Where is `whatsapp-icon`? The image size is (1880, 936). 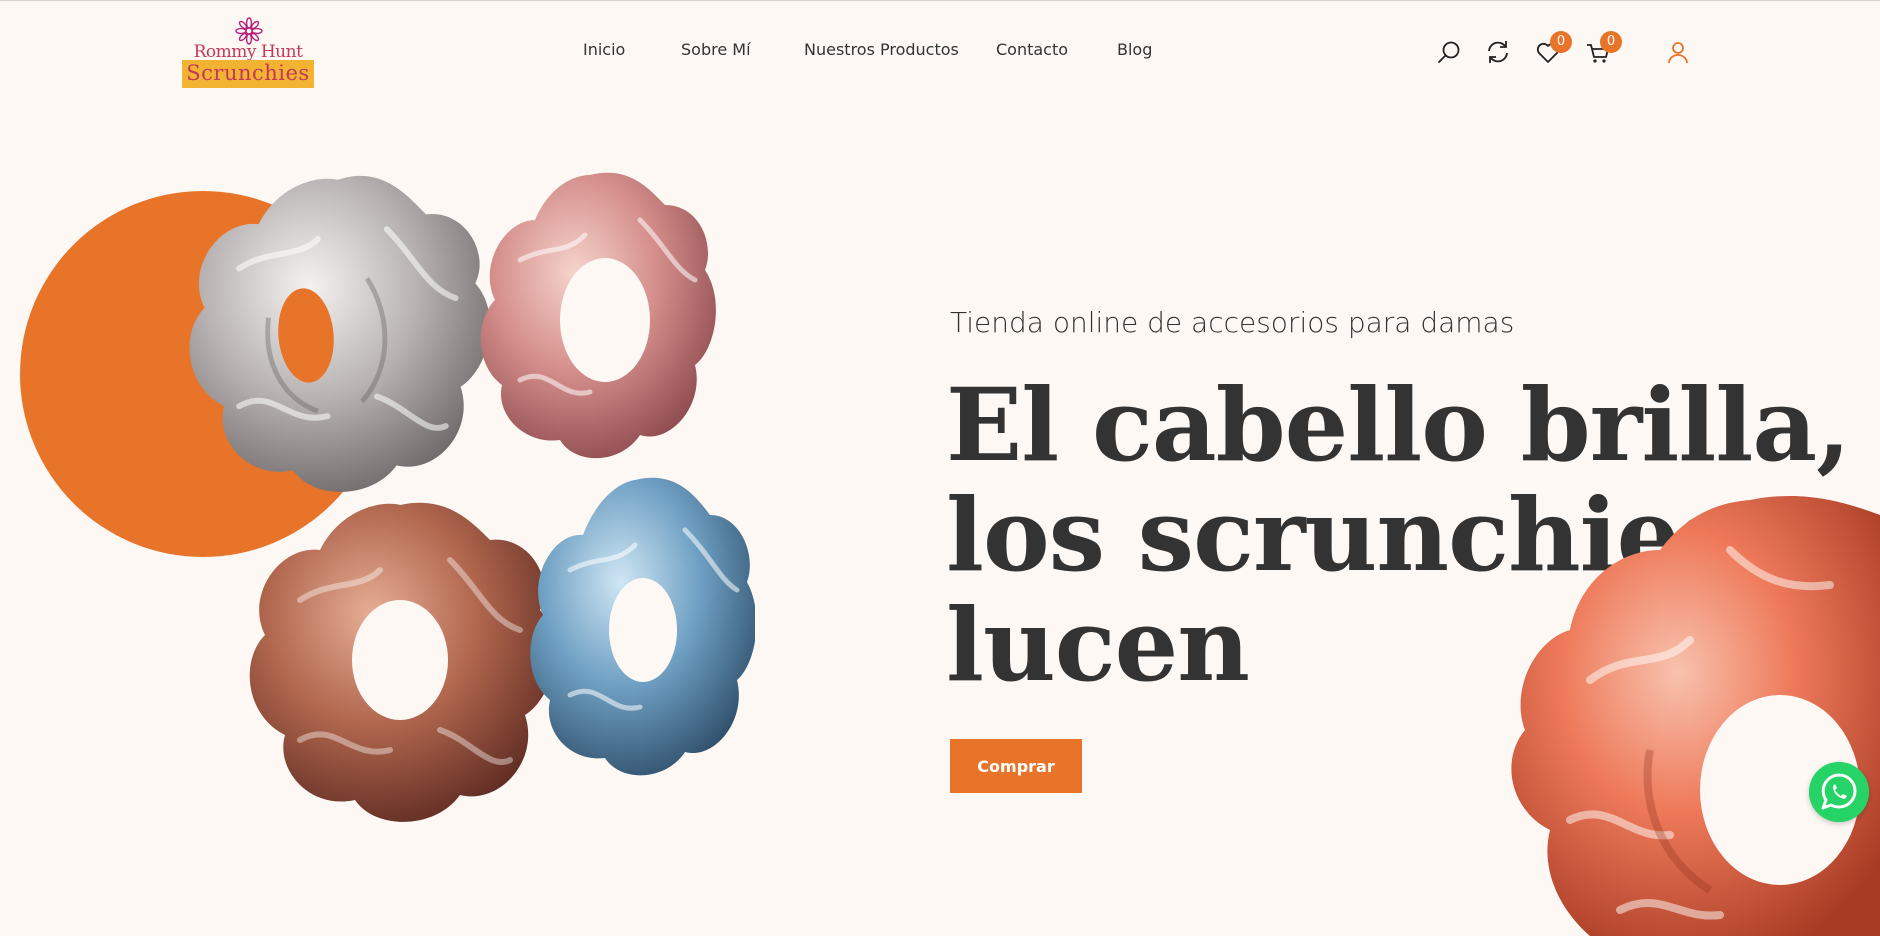
whatsapp-icon is located at coordinates (1839, 792).